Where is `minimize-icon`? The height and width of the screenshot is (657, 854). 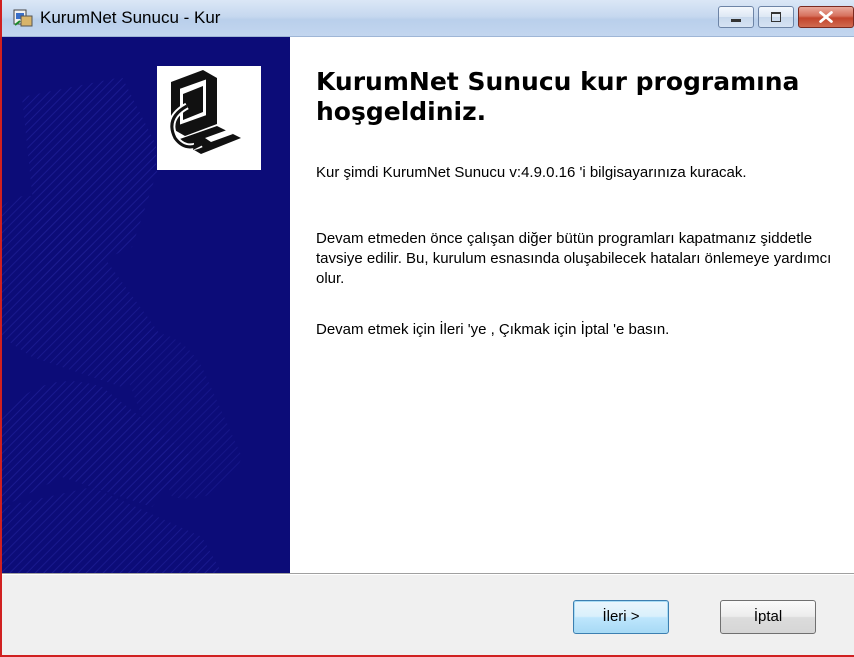 minimize-icon is located at coordinates (736, 17).